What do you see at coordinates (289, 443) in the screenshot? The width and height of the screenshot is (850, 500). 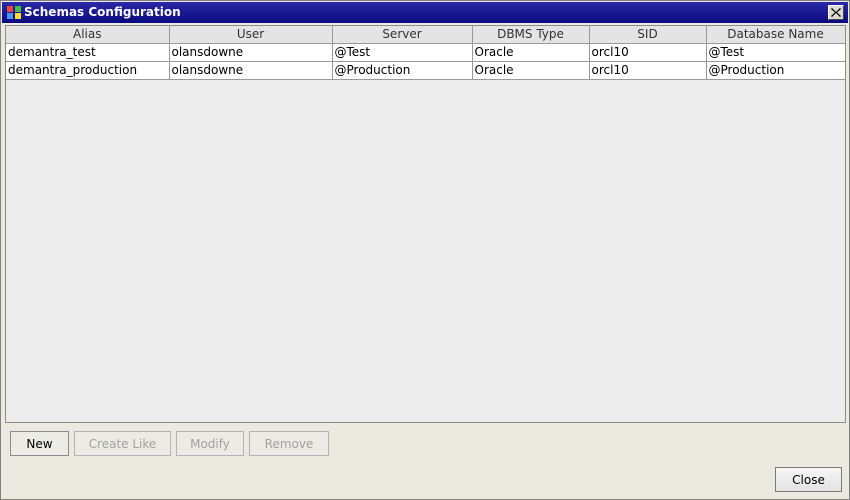 I see `remove-button: Remove` at bounding box center [289, 443].